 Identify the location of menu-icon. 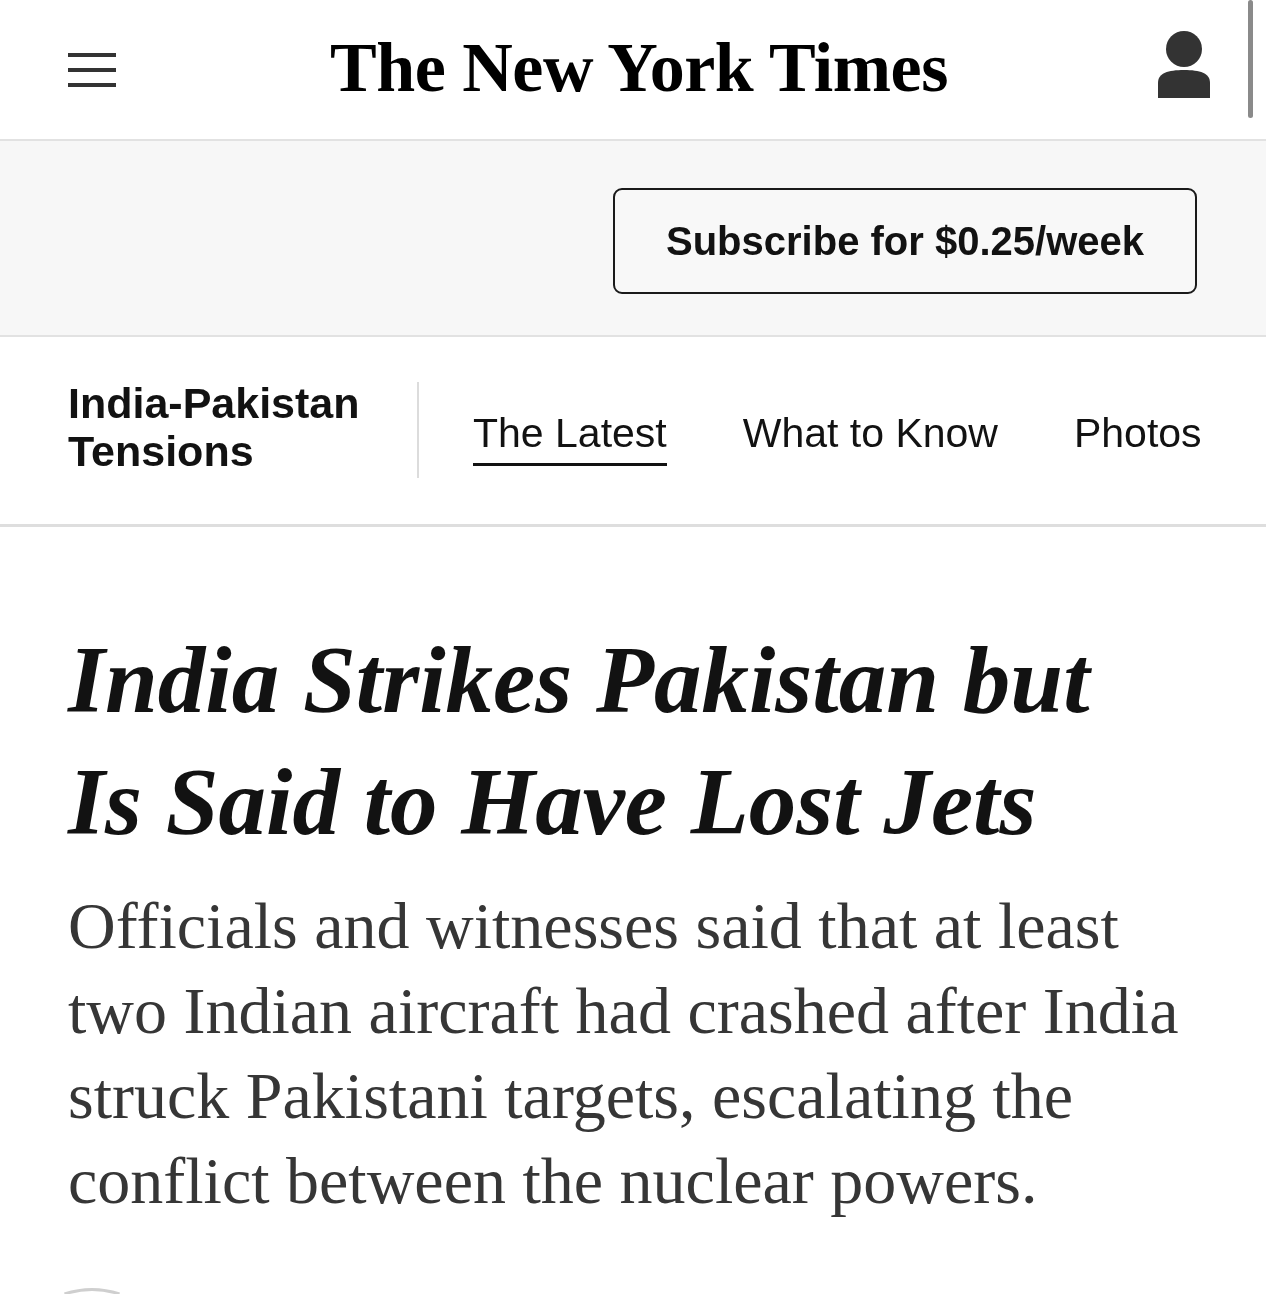
(92, 69).